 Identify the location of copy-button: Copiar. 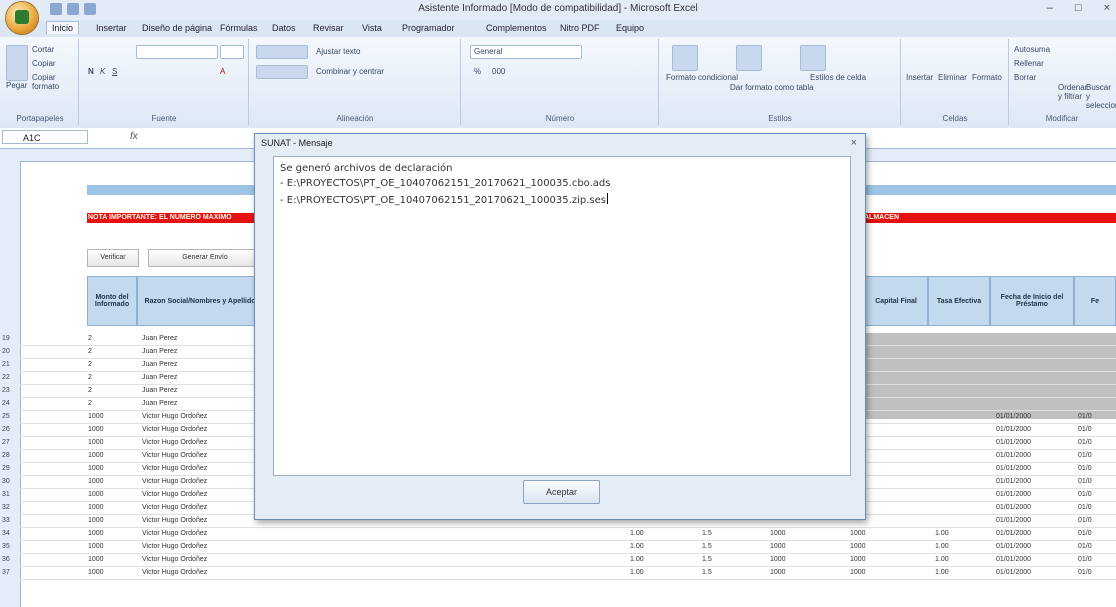
(44, 63).